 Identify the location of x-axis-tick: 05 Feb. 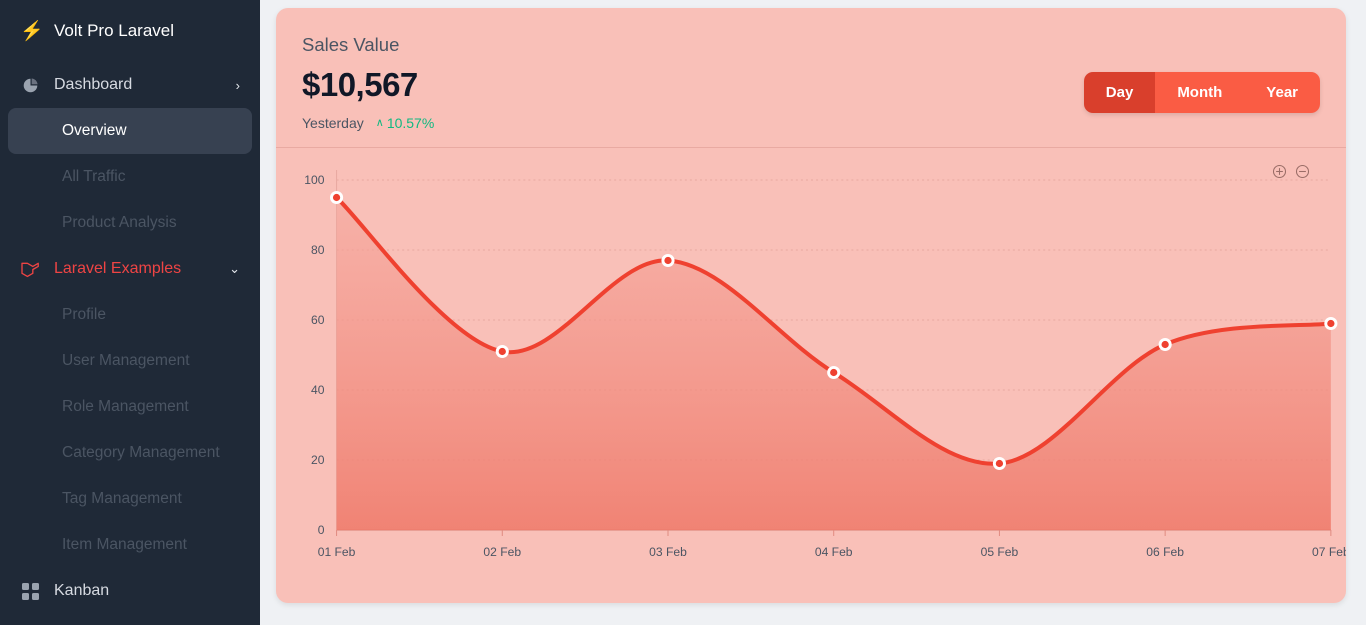
(1000, 552).